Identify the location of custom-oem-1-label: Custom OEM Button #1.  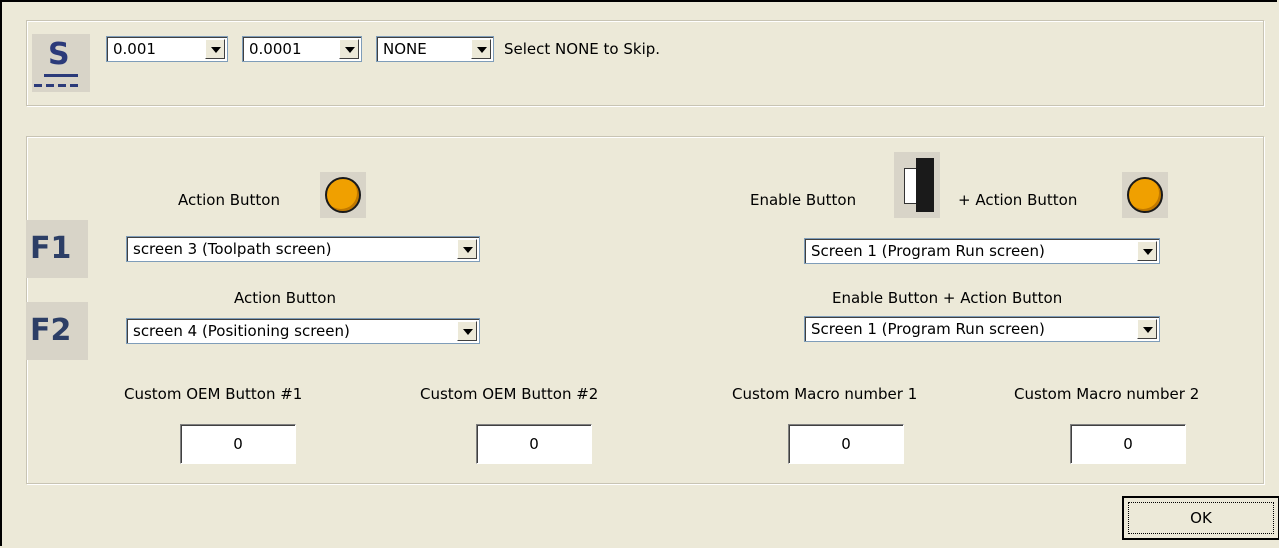
(213, 394).